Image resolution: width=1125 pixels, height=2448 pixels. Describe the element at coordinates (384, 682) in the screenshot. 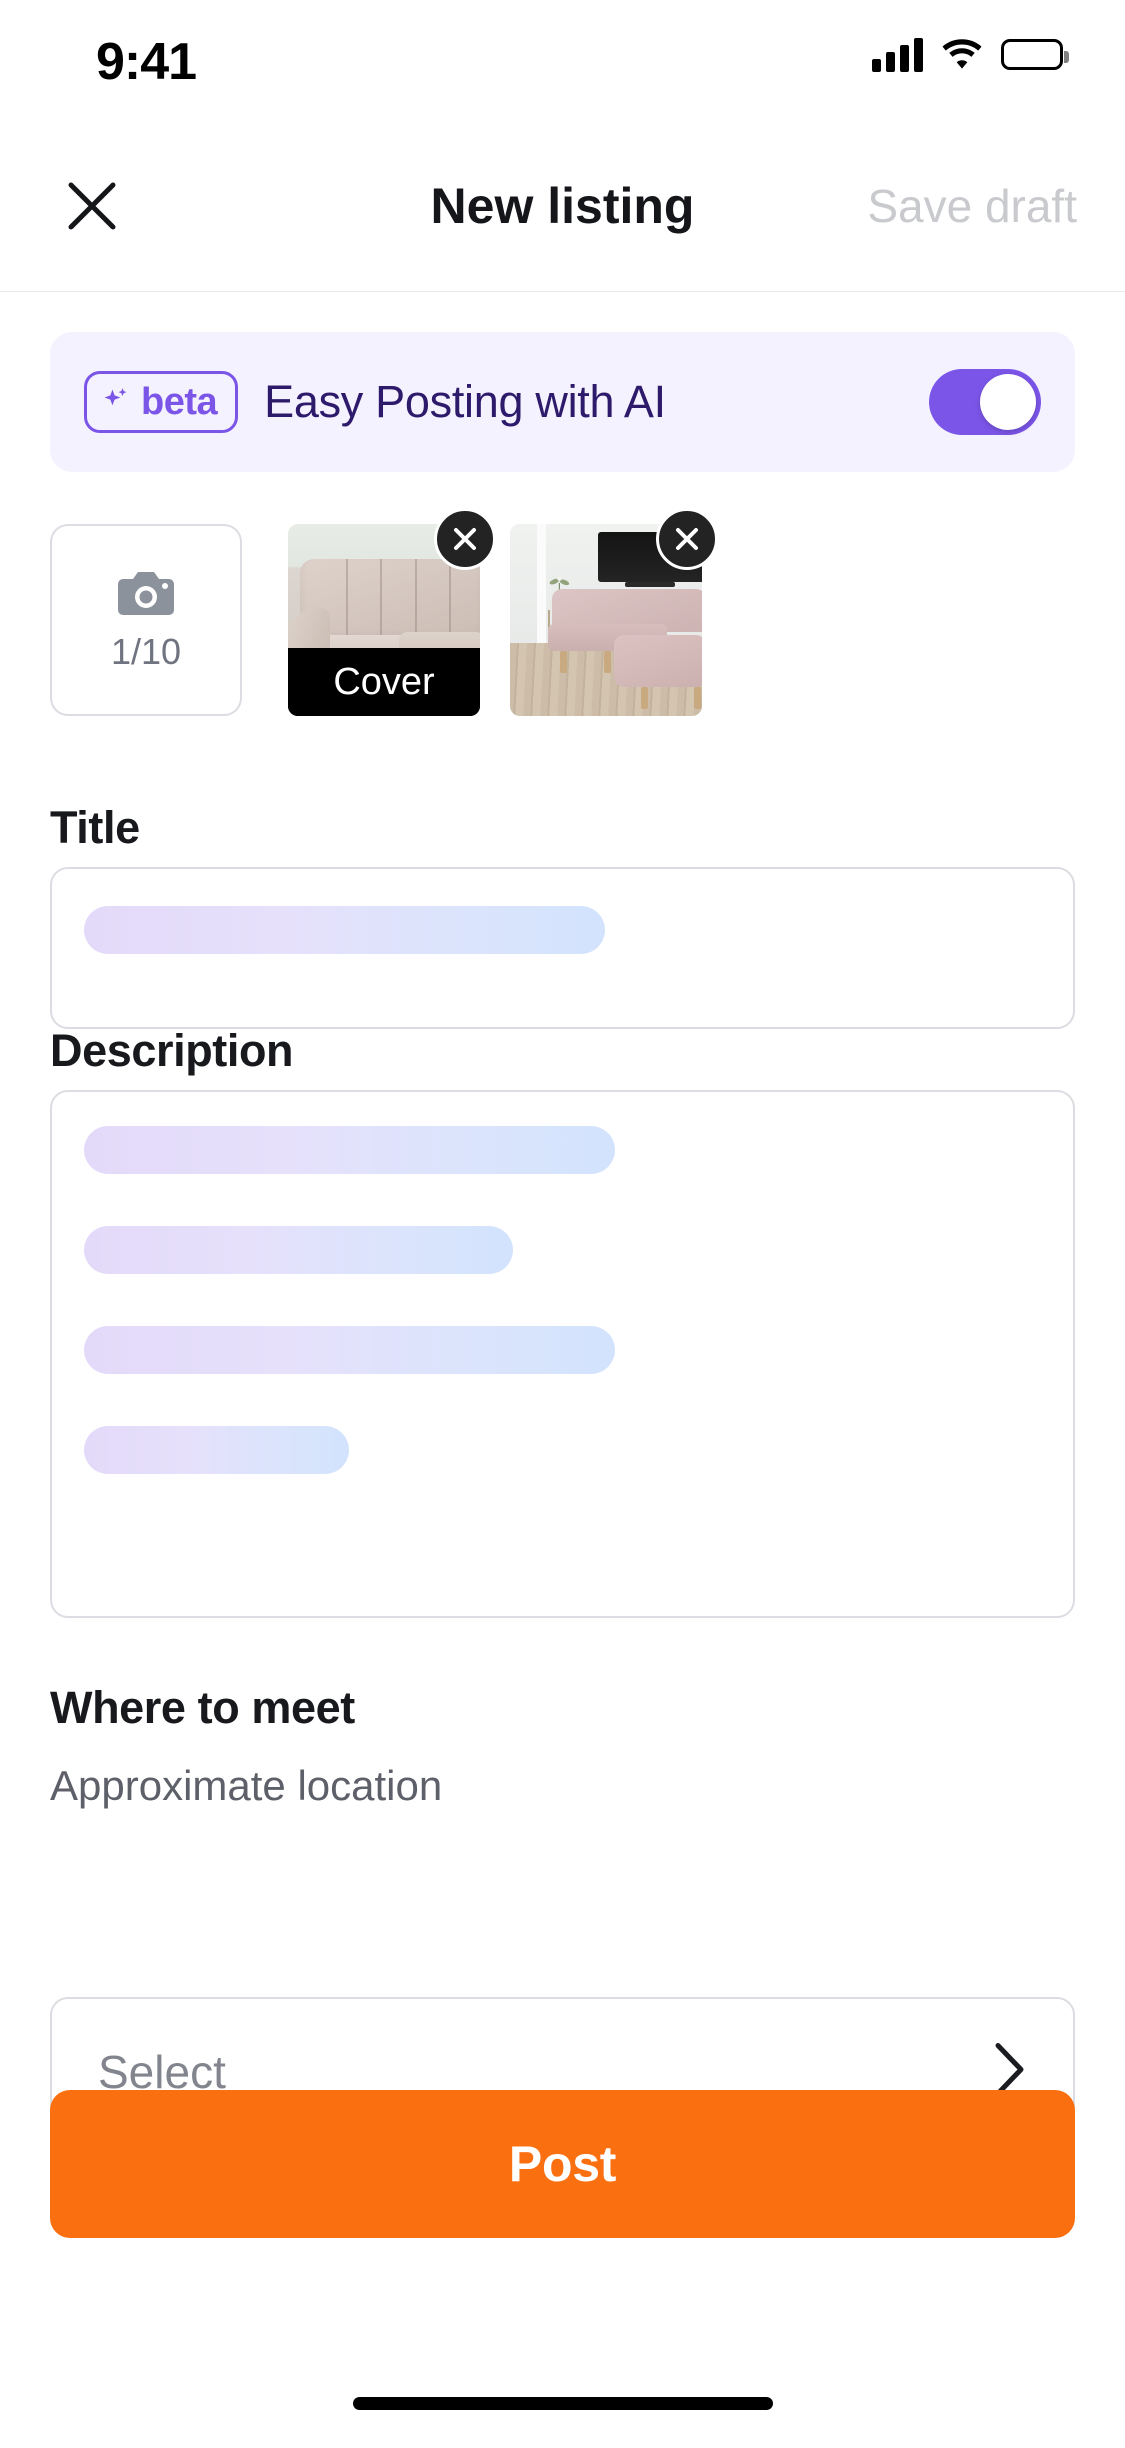

I see `cover-badge: Cover` at that location.